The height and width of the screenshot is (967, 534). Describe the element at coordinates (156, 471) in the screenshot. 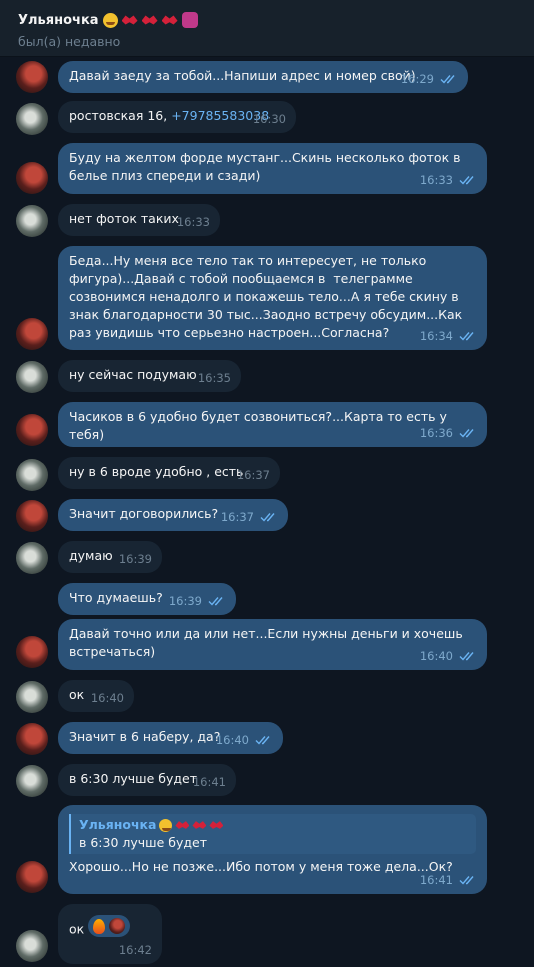

I see `message-text: ну в 6 вроде удобно , есть` at that location.